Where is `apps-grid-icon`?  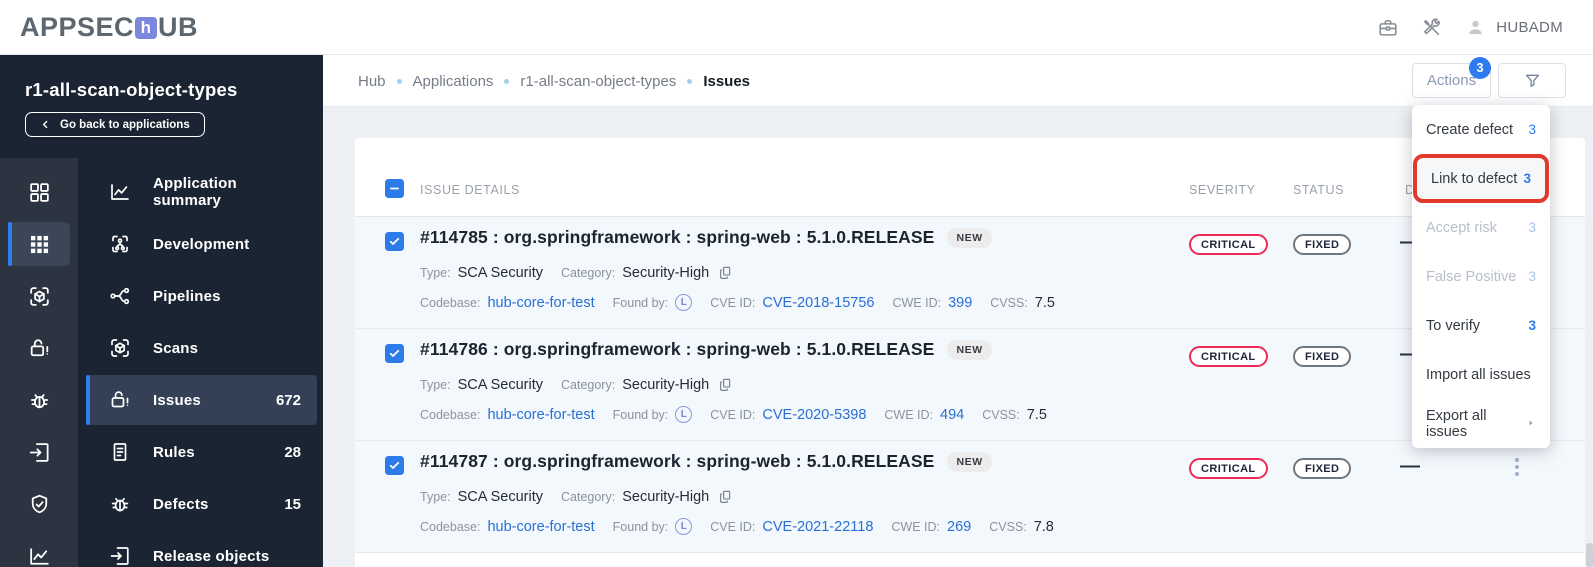
apps-grid-icon is located at coordinates (39, 244).